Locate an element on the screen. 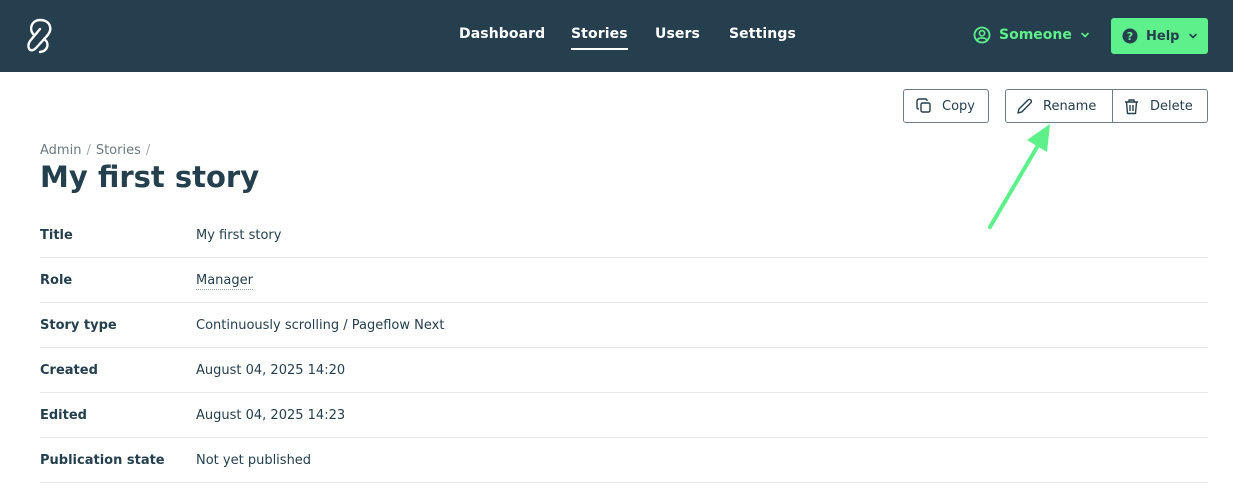 Image resolution: width=1233 pixels, height=496 pixels. detail-value: August 04, 2025 14:23 is located at coordinates (271, 415).